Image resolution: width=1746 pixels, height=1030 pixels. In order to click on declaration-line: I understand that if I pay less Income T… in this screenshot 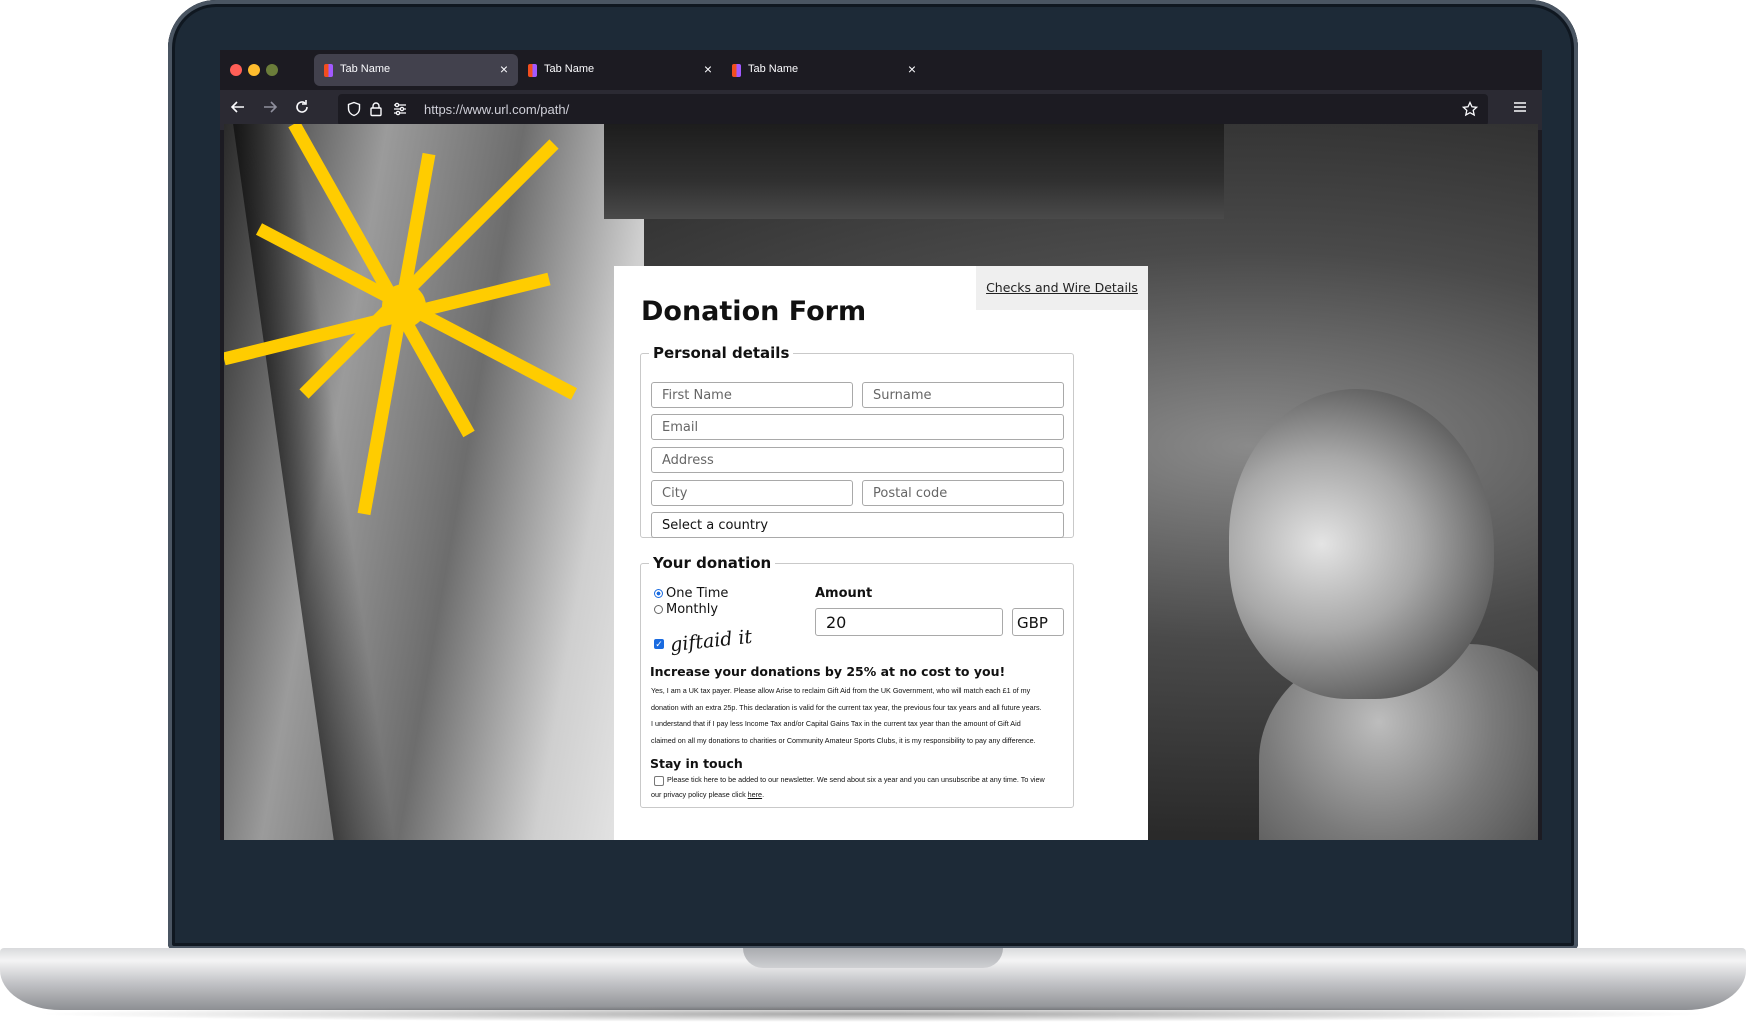, I will do `click(836, 723)`.